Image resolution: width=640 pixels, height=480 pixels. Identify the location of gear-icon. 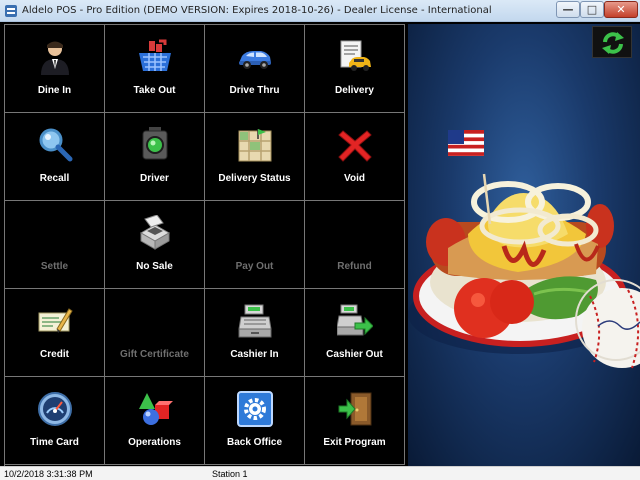
(255, 409).